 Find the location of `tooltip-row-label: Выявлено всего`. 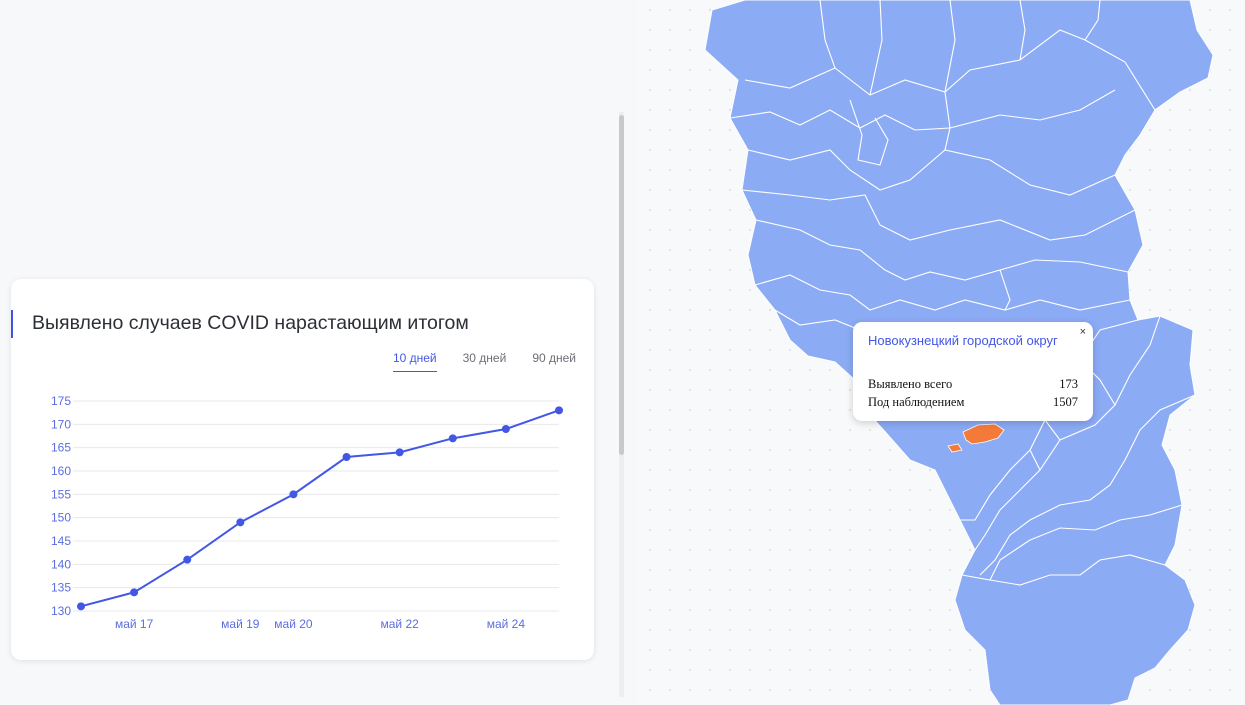

tooltip-row-label: Выявлено всего is located at coordinates (910, 384).